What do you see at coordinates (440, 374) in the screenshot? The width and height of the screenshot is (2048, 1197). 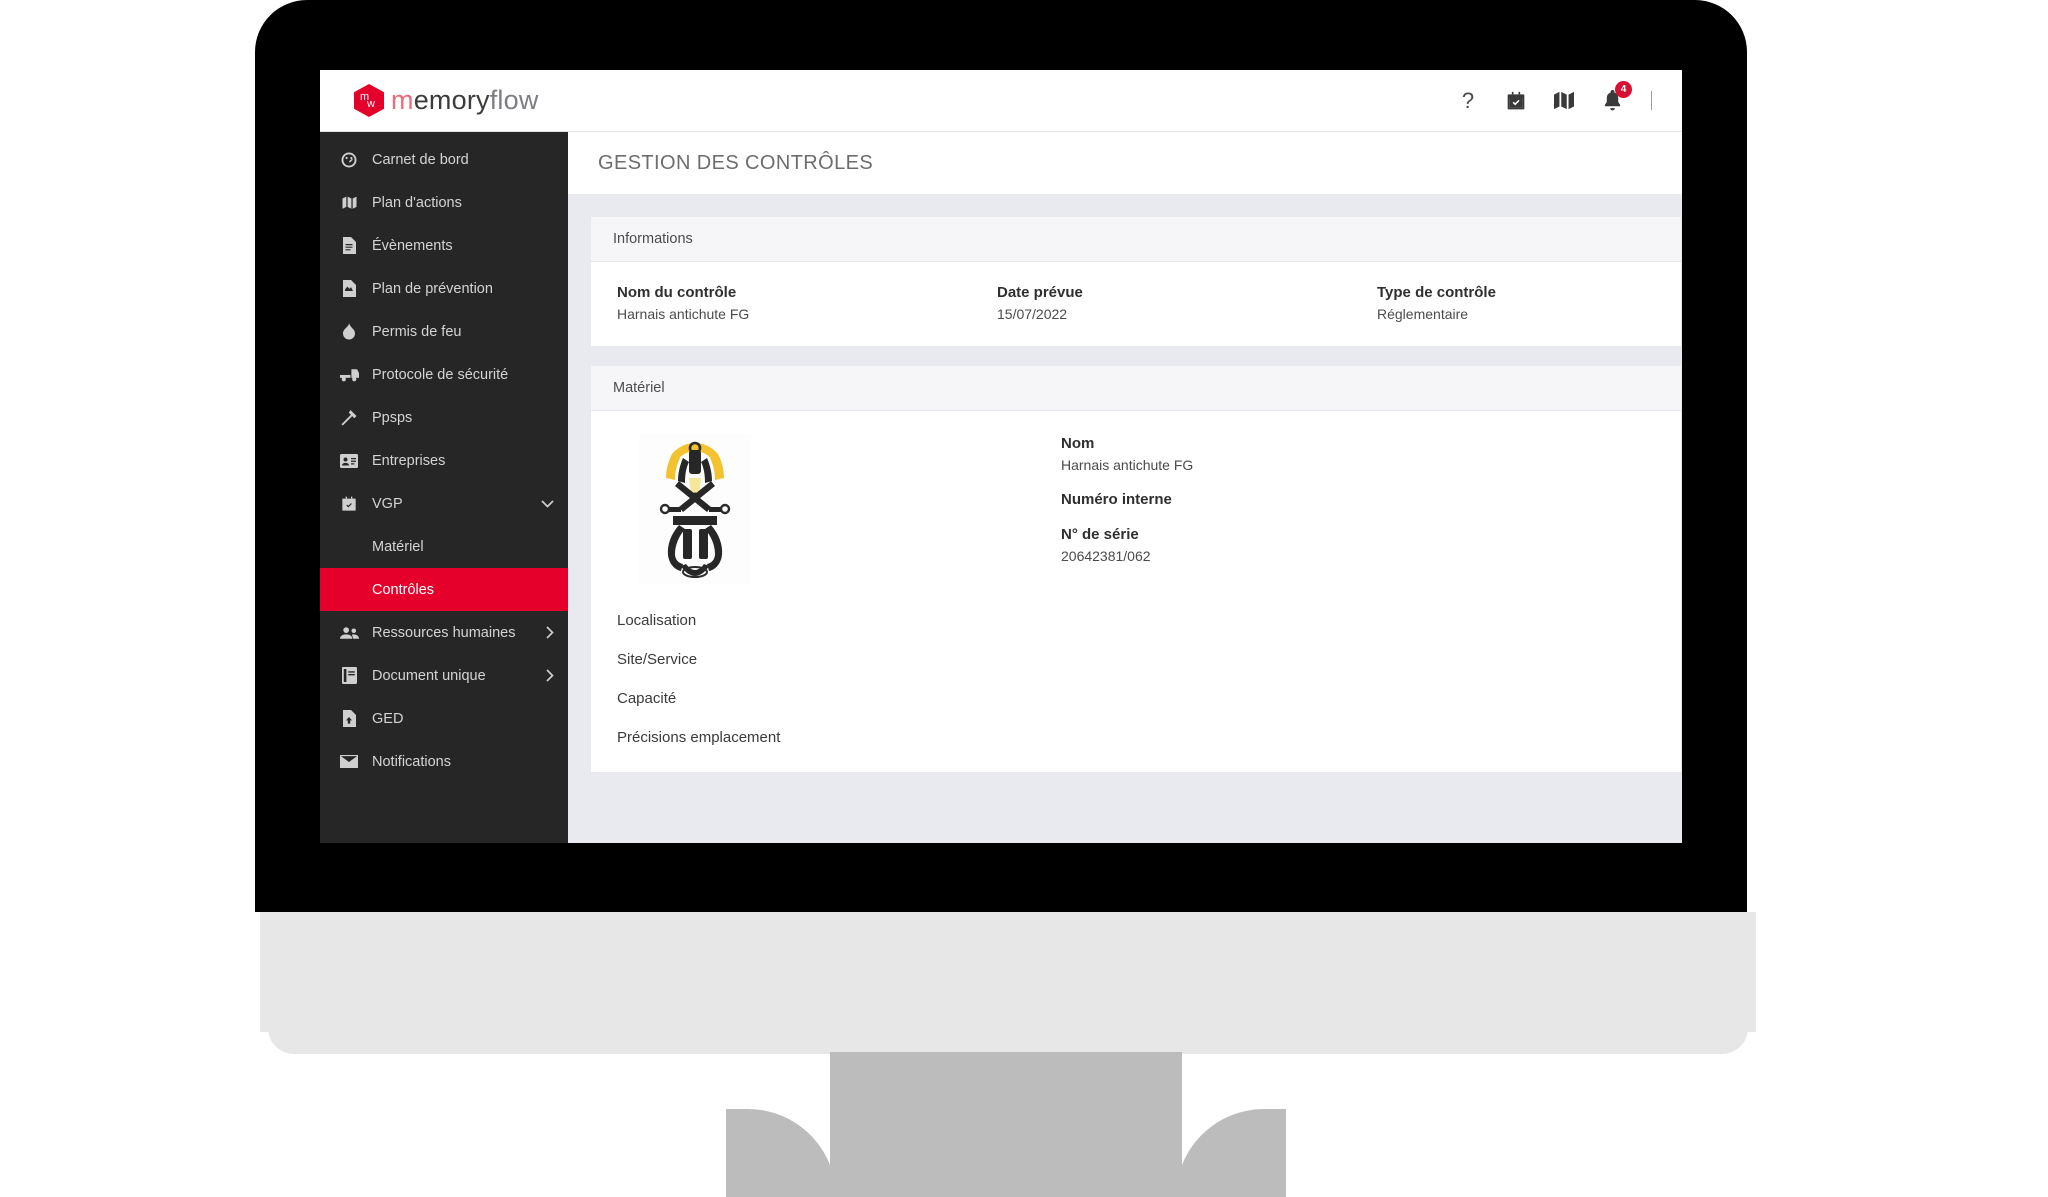 I see `sidebar-item-label: Protocole de sécurité` at bounding box center [440, 374].